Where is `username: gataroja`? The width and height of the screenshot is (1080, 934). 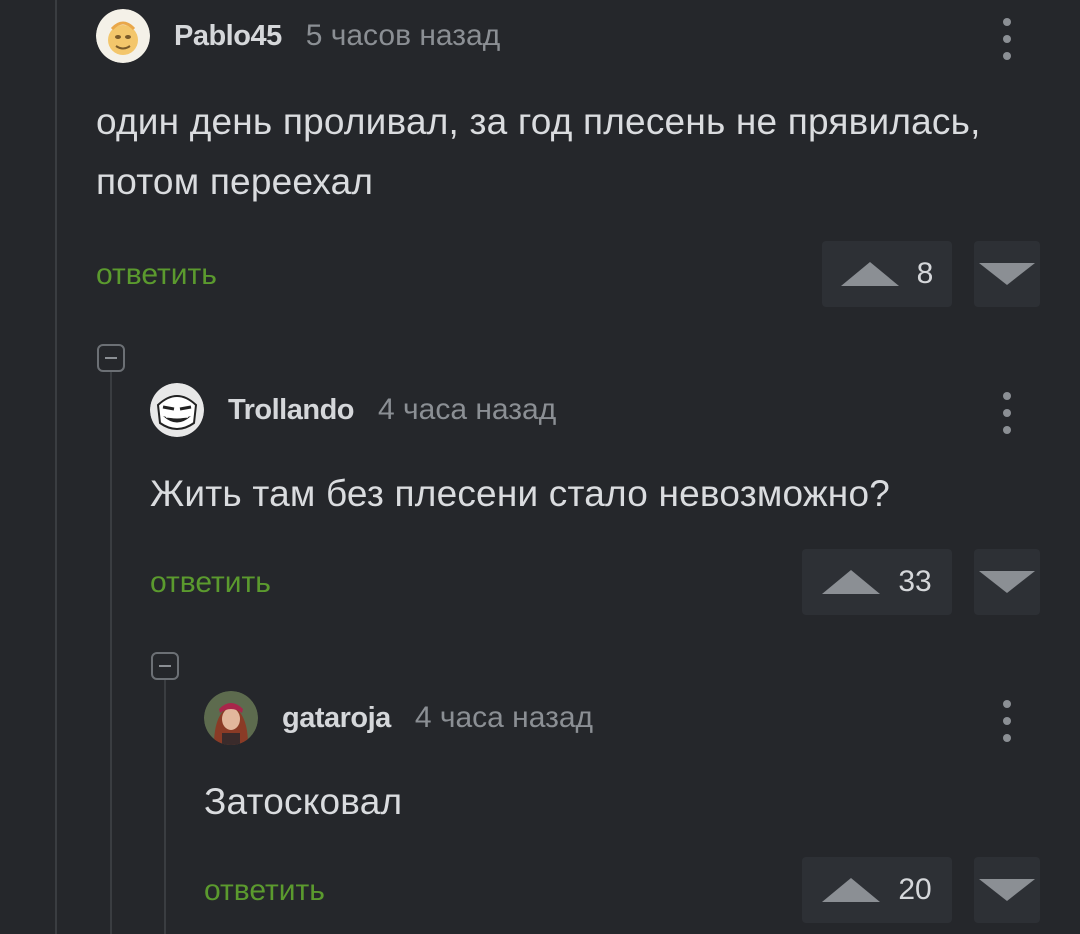 username: gataroja is located at coordinates (336, 718).